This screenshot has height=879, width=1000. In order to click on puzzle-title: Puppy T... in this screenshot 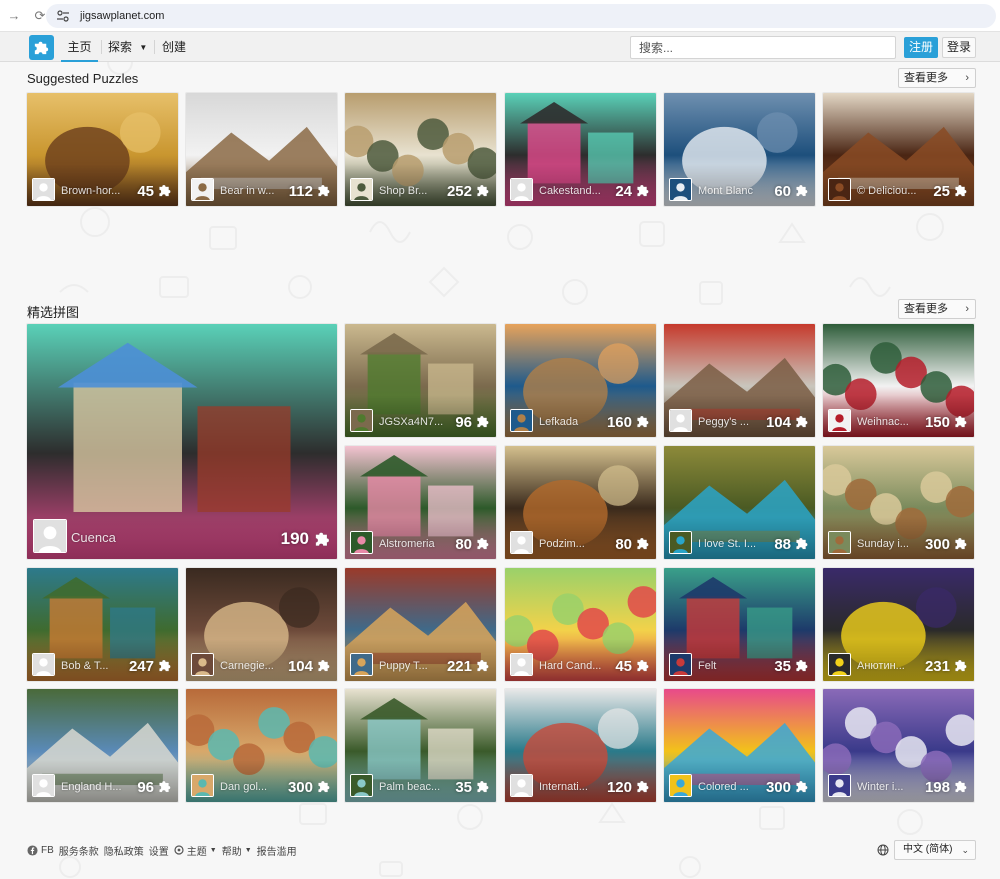, I will do `click(403, 666)`.